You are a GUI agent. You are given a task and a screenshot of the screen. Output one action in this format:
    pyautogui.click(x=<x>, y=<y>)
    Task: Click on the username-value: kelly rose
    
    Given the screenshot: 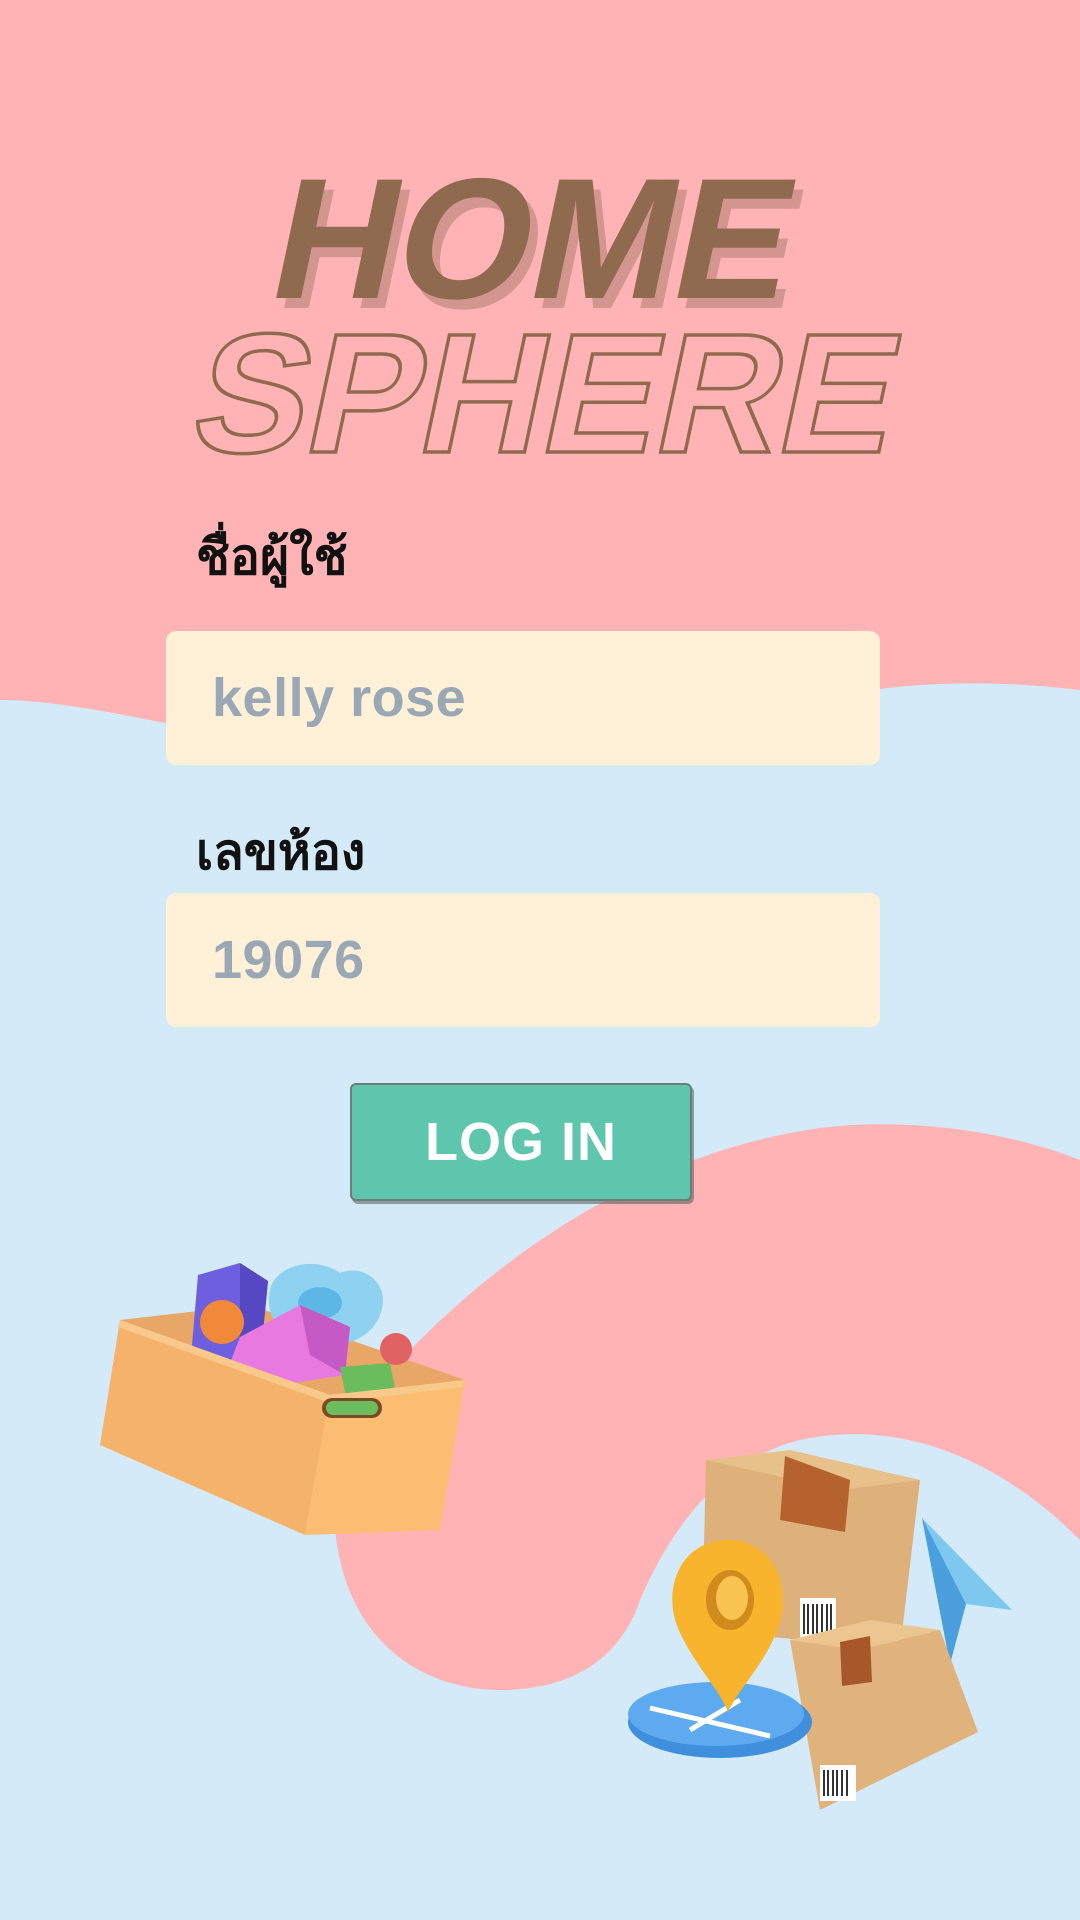 What is the action you would take?
    pyautogui.click(x=339, y=698)
    